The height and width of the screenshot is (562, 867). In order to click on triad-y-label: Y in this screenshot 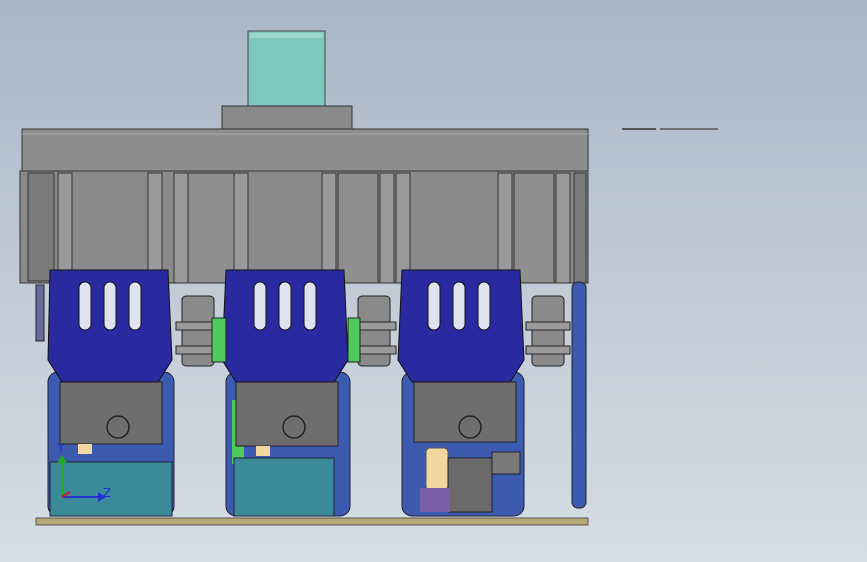, I will do `click(60, 448)`.